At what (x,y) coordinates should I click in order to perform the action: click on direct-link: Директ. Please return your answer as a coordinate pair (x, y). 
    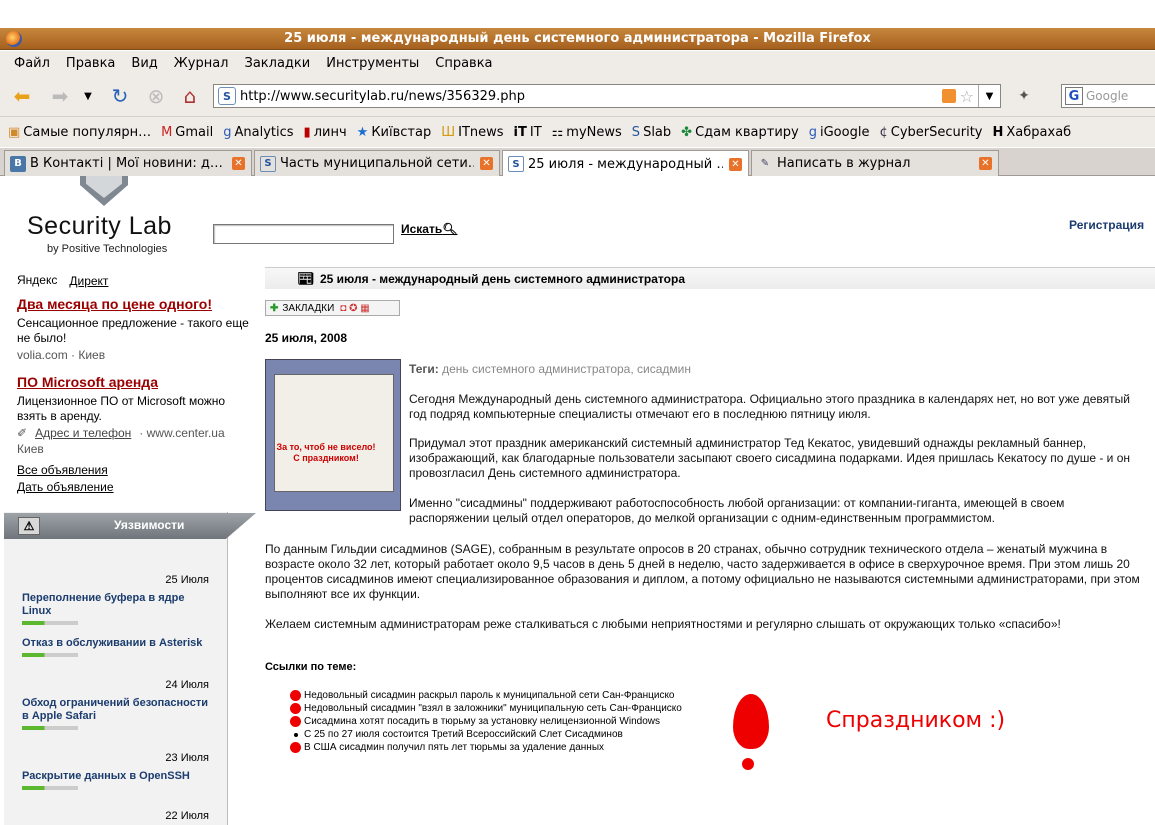
    Looking at the image, I should click on (88, 281).